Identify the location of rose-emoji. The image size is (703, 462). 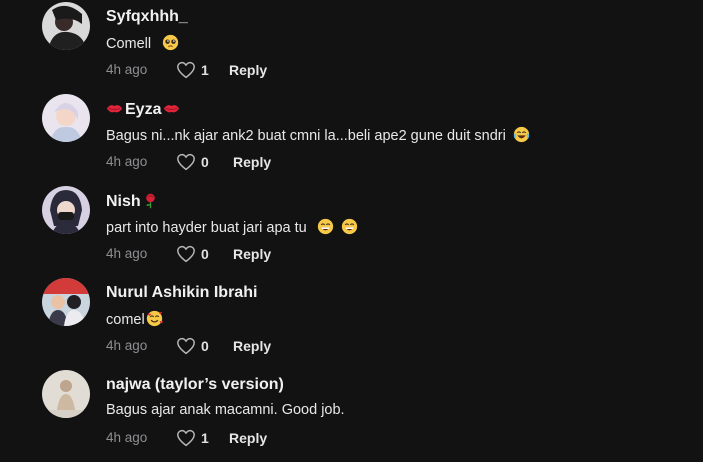
(150, 200).